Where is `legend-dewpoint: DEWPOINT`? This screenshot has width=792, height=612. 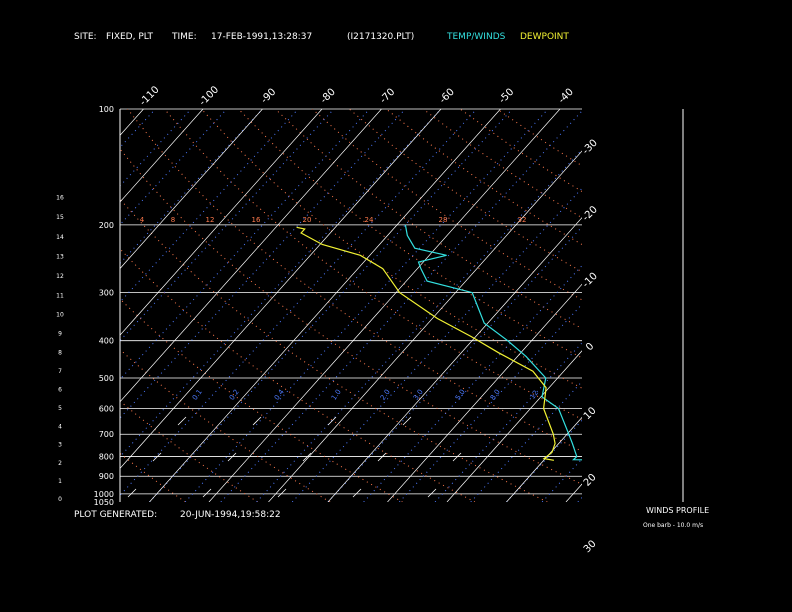
legend-dewpoint: DEWPOINT is located at coordinates (544, 37).